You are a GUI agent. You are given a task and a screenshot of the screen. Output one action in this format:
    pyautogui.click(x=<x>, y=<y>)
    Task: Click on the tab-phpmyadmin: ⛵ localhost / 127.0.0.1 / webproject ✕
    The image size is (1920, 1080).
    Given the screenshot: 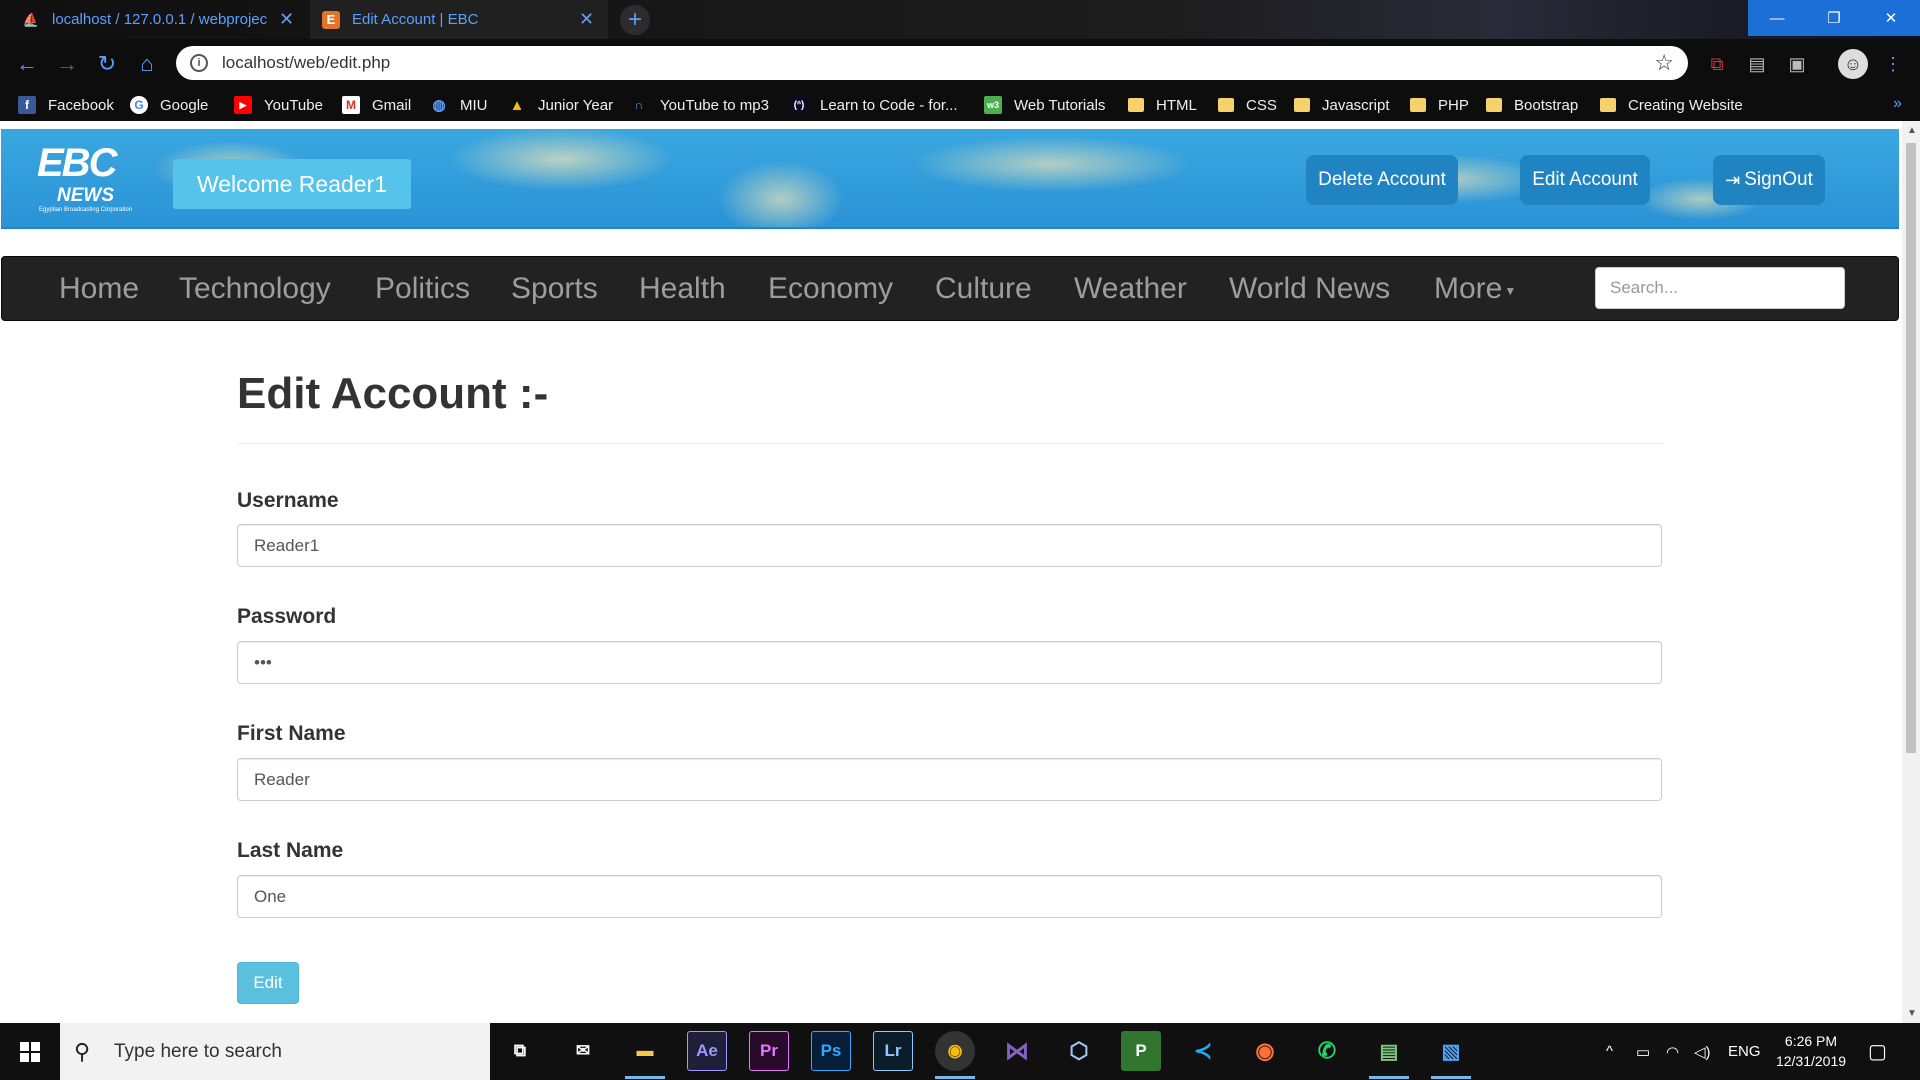 What is the action you would take?
    pyautogui.click(x=159, y=19)
    